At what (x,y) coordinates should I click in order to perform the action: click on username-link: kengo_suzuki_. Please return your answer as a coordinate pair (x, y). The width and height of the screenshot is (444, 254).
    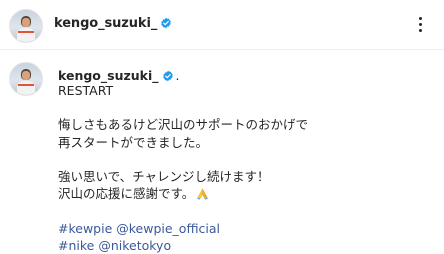
    Looking at the image, I should click on (105, 23).